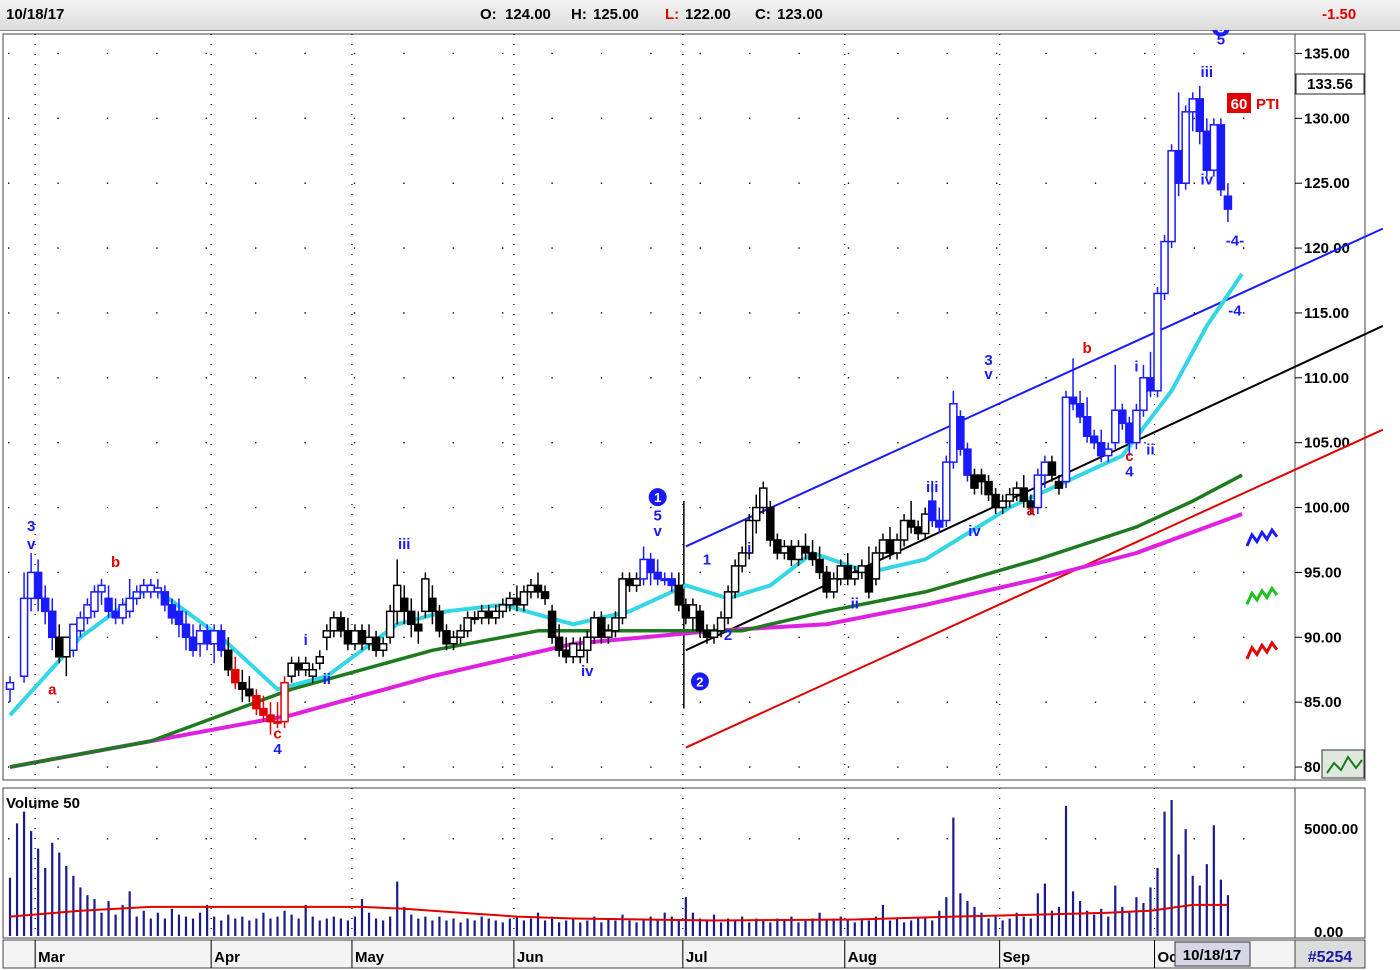 Image resolution: width=1400 pixels, height=970 pixels. What do you see at coordinates (697, 957) in the screenshot?
I see `month-label: Jul` at bounding box center [697, 957].